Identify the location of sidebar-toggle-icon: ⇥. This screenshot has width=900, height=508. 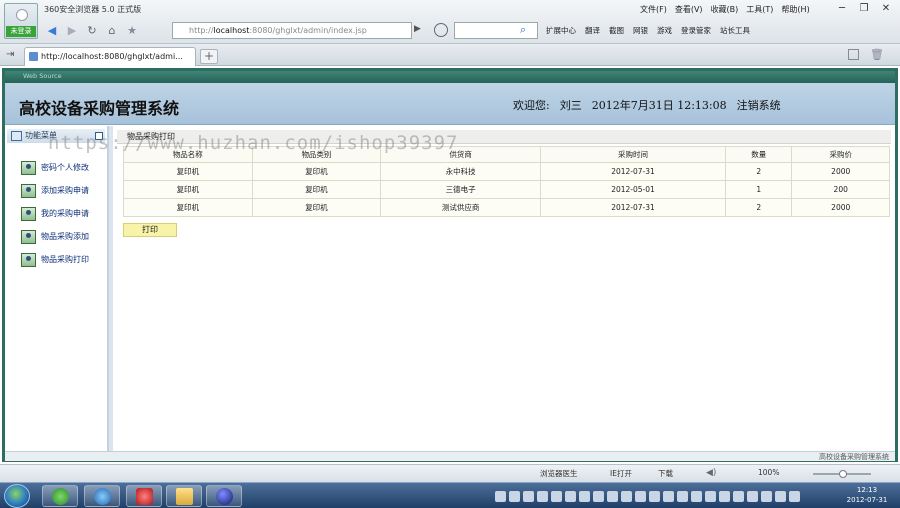
(10, 54).